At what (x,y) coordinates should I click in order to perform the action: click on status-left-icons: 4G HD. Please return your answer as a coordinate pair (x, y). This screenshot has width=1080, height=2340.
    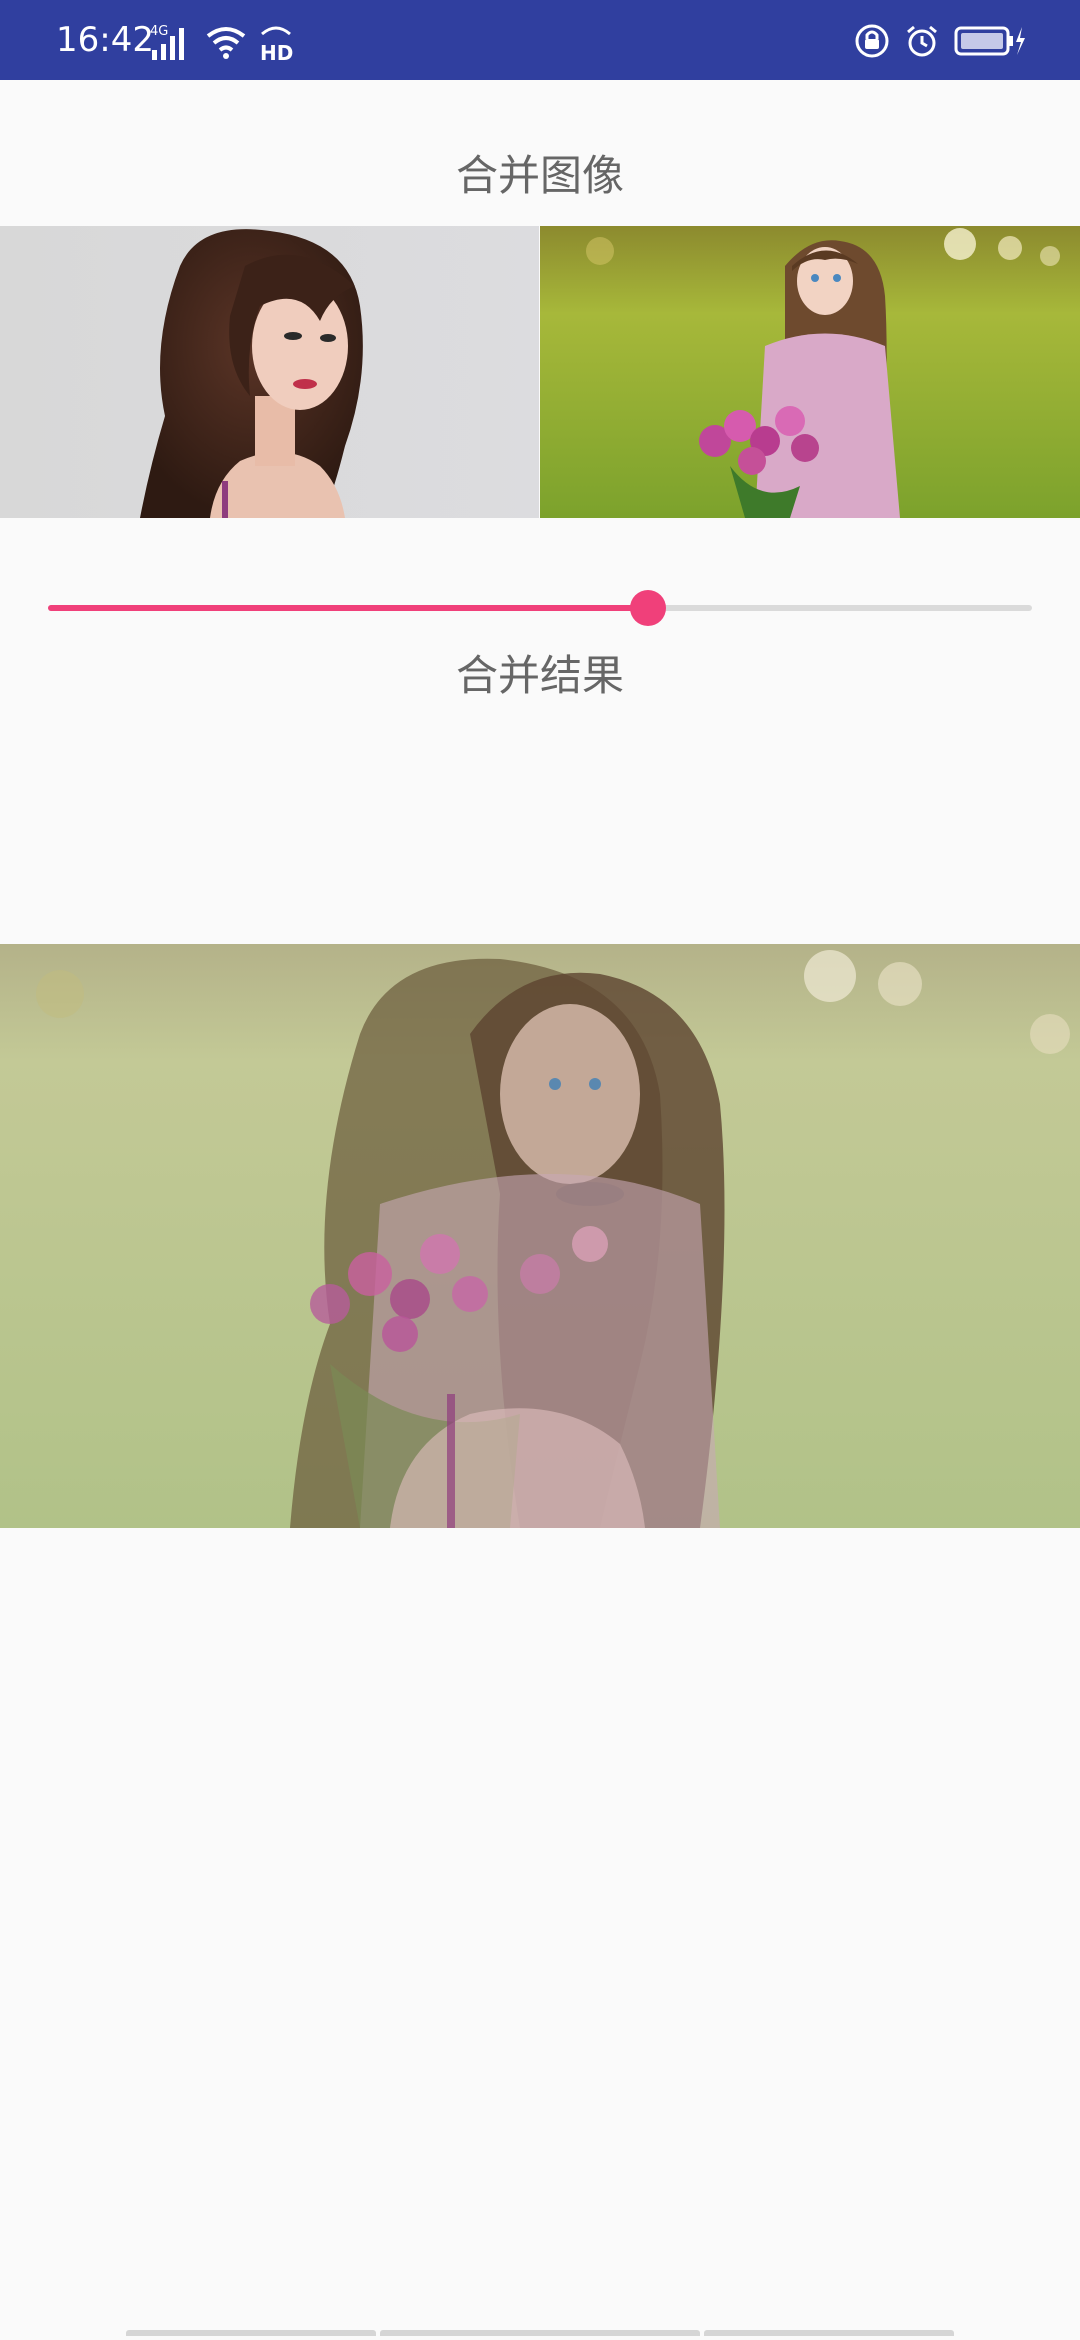
    Looking at the image, I should click on (222, 42).